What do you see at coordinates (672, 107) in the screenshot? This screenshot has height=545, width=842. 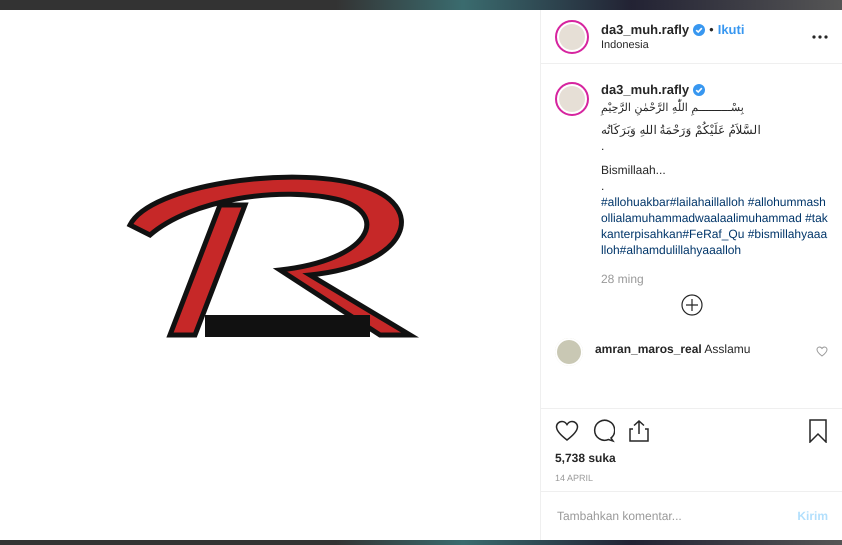 I see `caption-title: بِسْــــــــــمِ اللّٰهِ الرَّحْمٰنِ الرَّحِيْمِ` at bounding box center [672, 107].